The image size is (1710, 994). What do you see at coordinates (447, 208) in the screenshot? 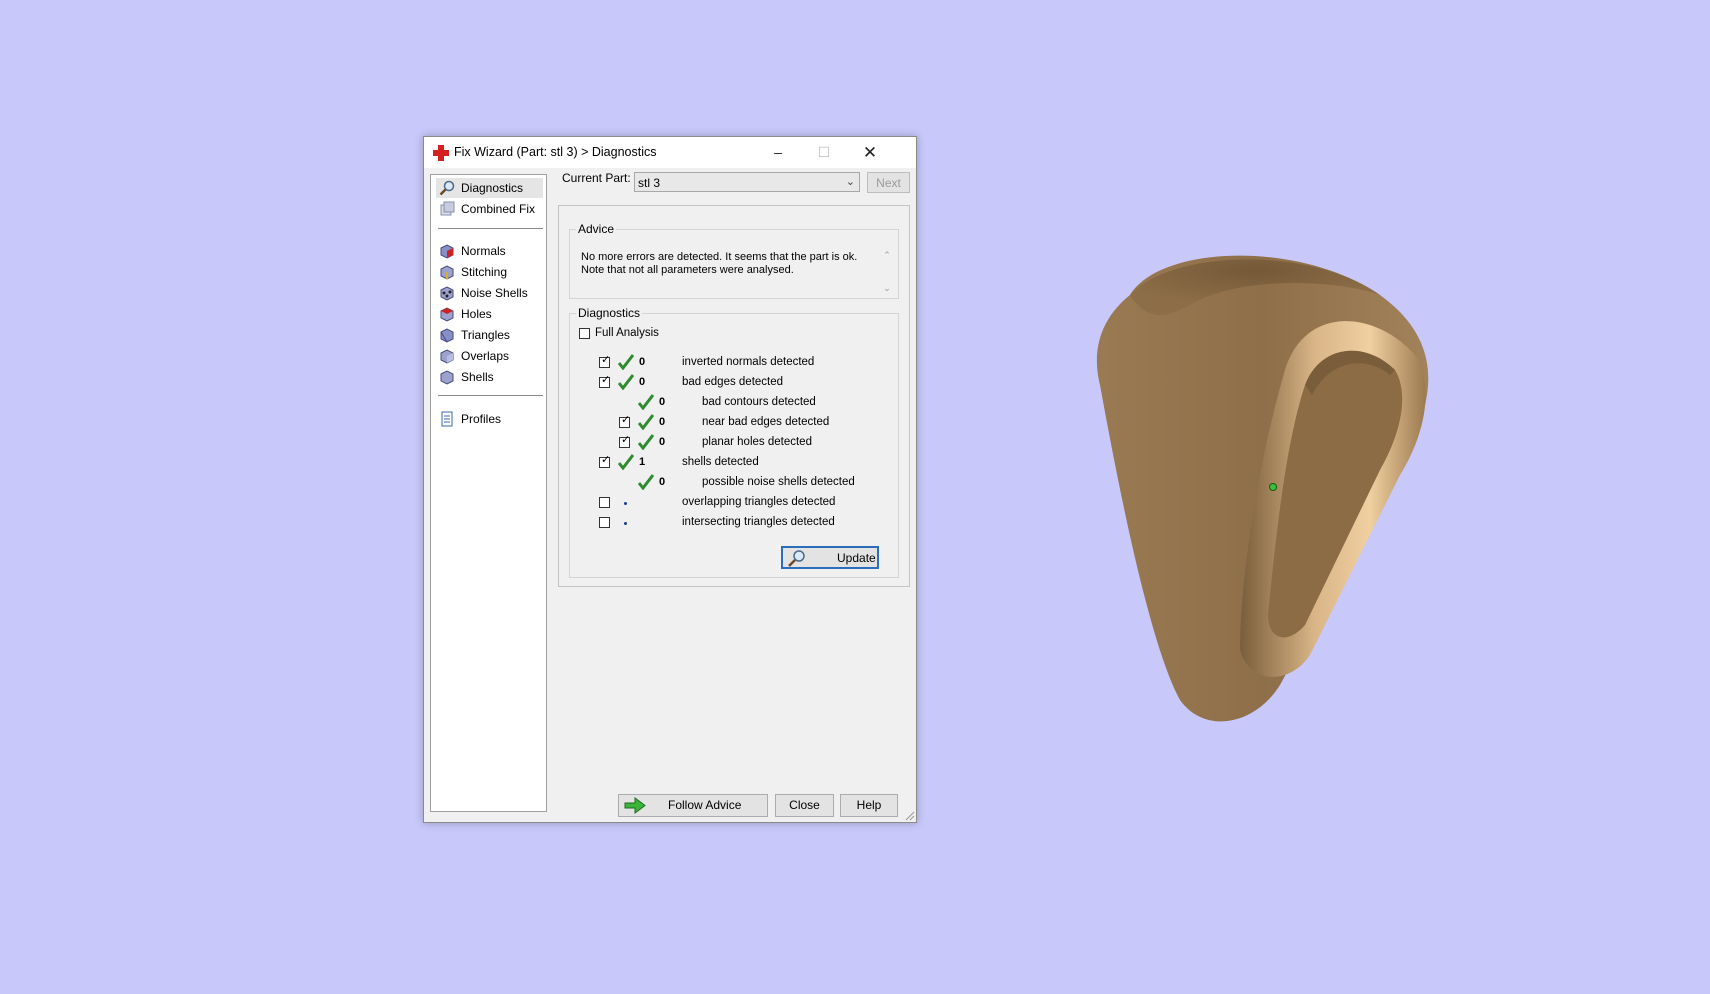
I see `combined-fix-icon` at bounding box center [447, 208].